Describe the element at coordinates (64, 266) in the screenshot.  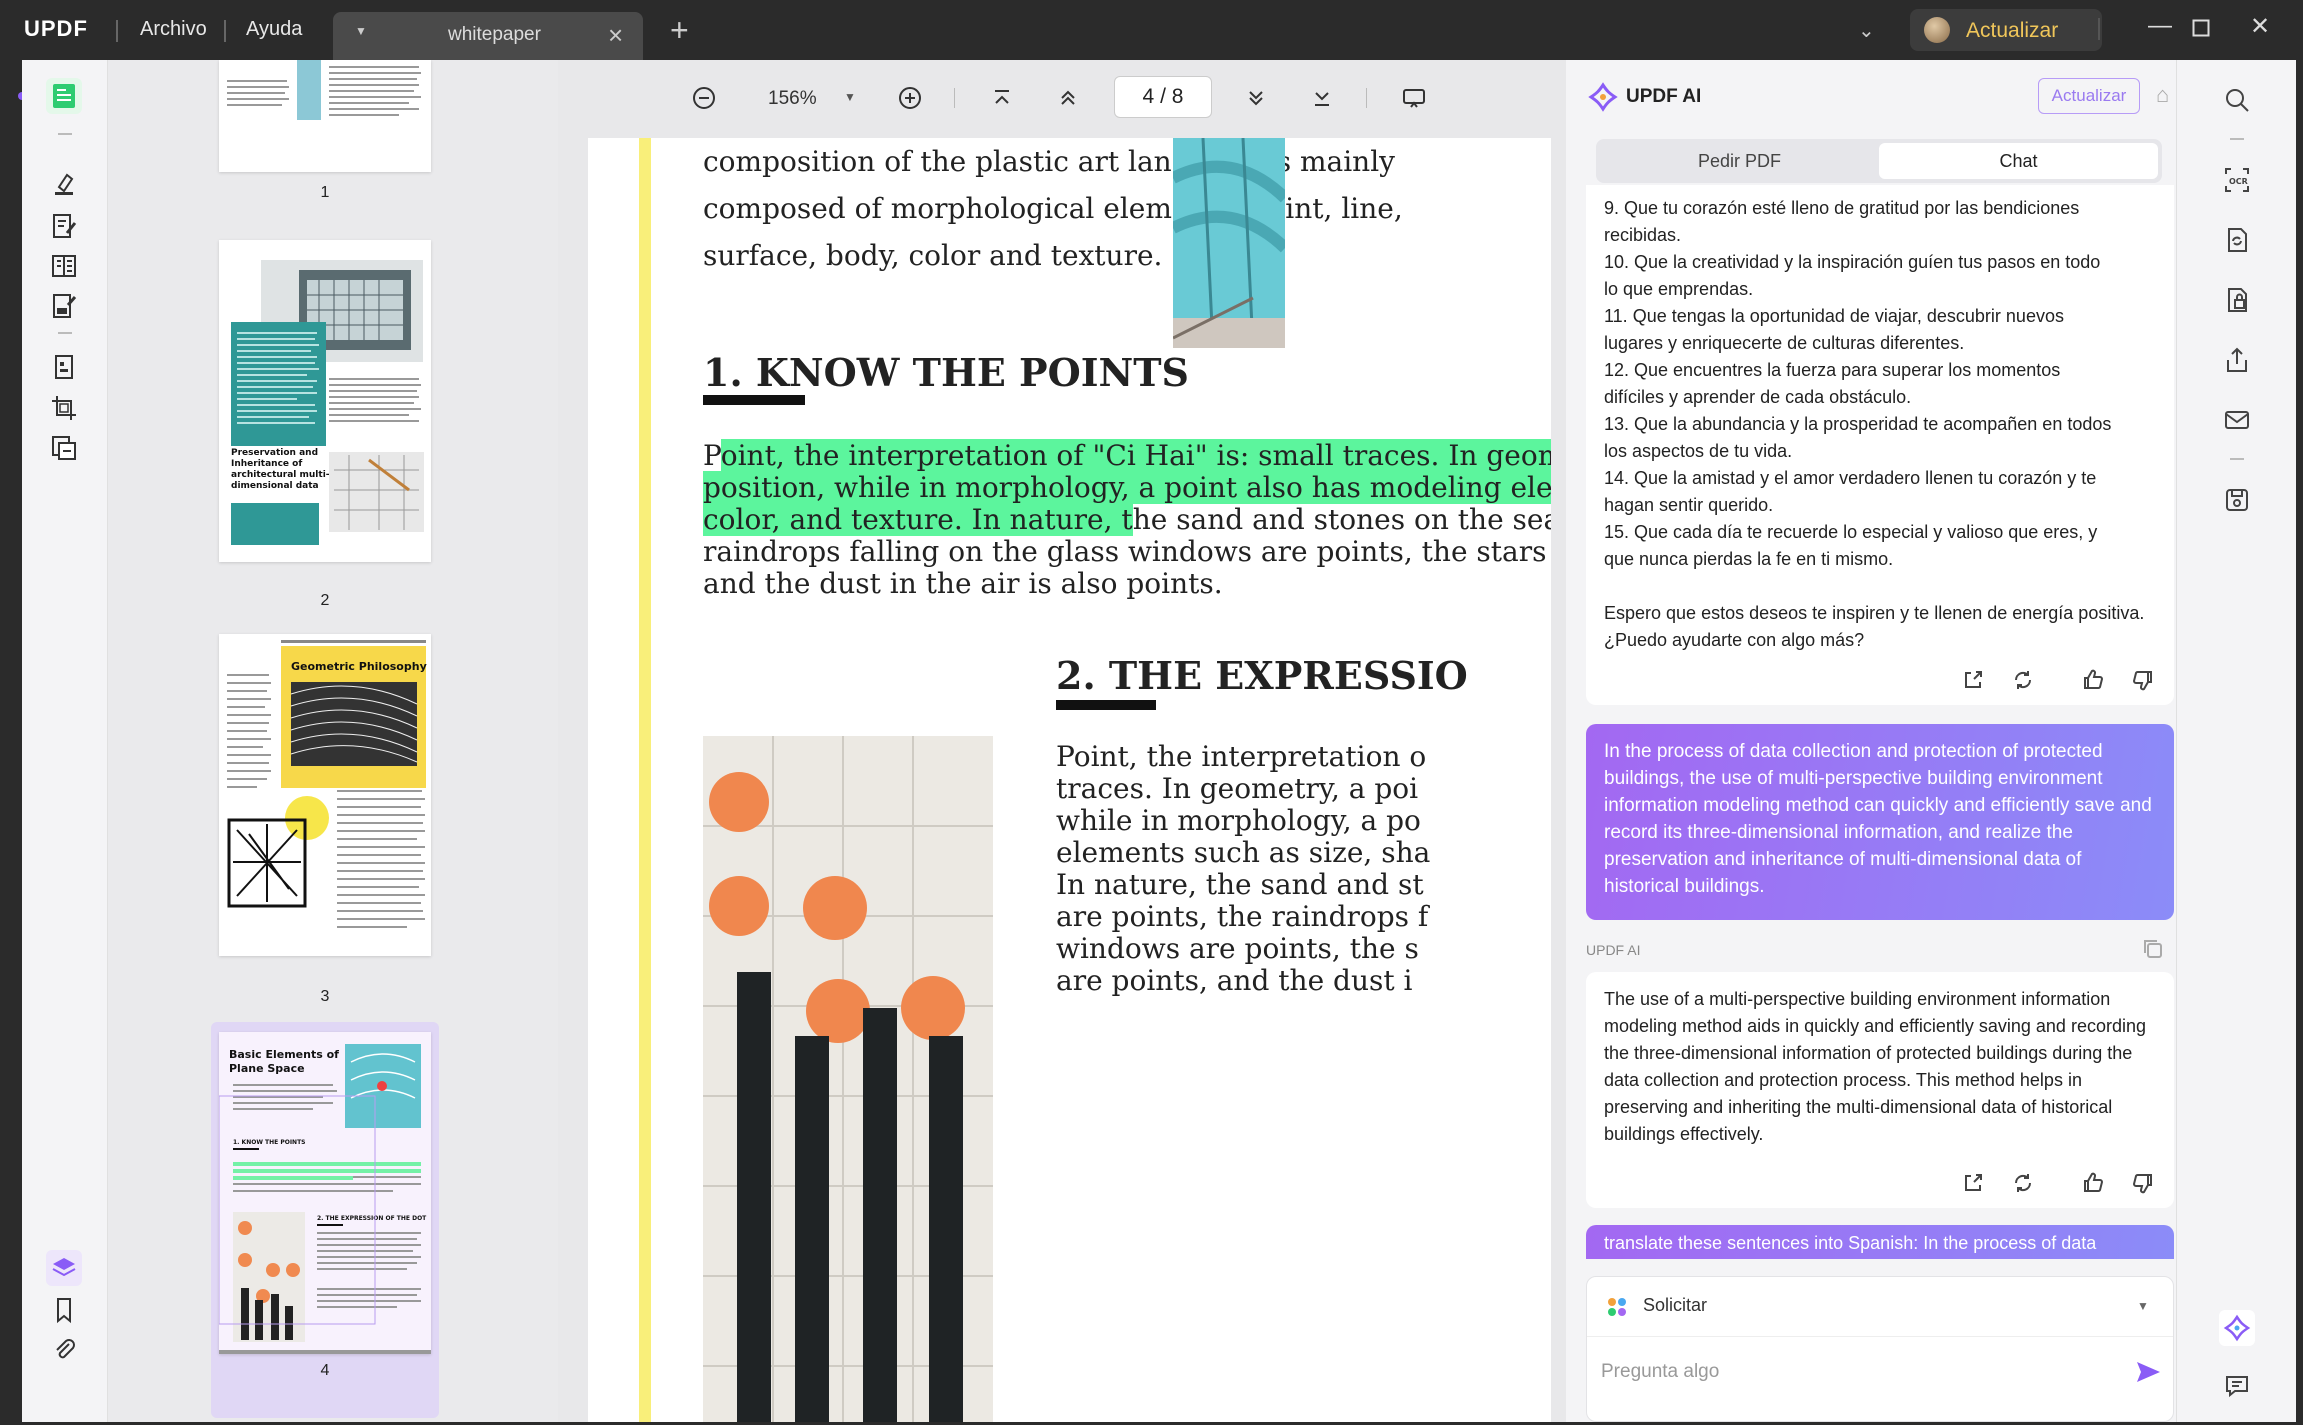
I see `page-layout-icon` at that location.